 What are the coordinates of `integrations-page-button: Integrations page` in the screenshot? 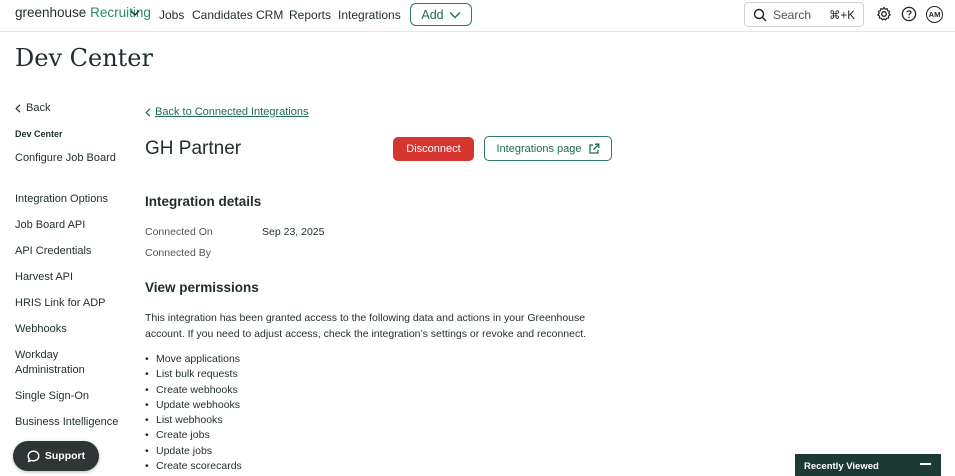 It's located at (548, 148).